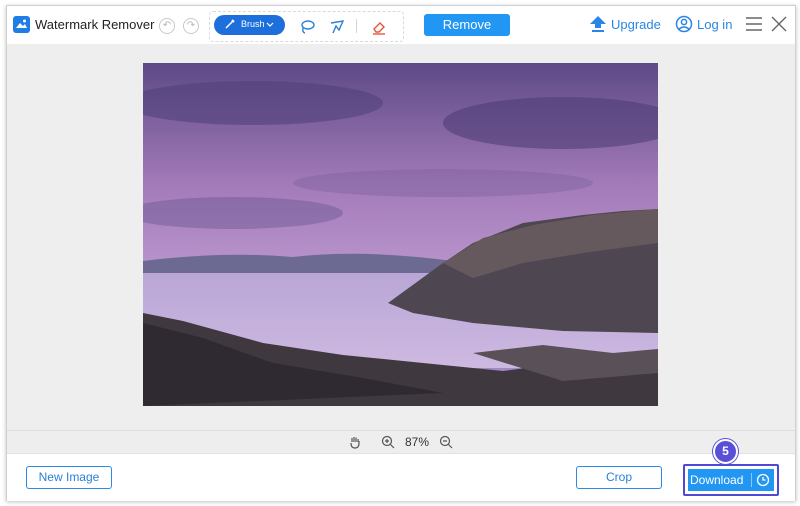  Describe the element at coordinates (754, 26) in the screenshot. I see `hamburger-menu-icon` at that location.